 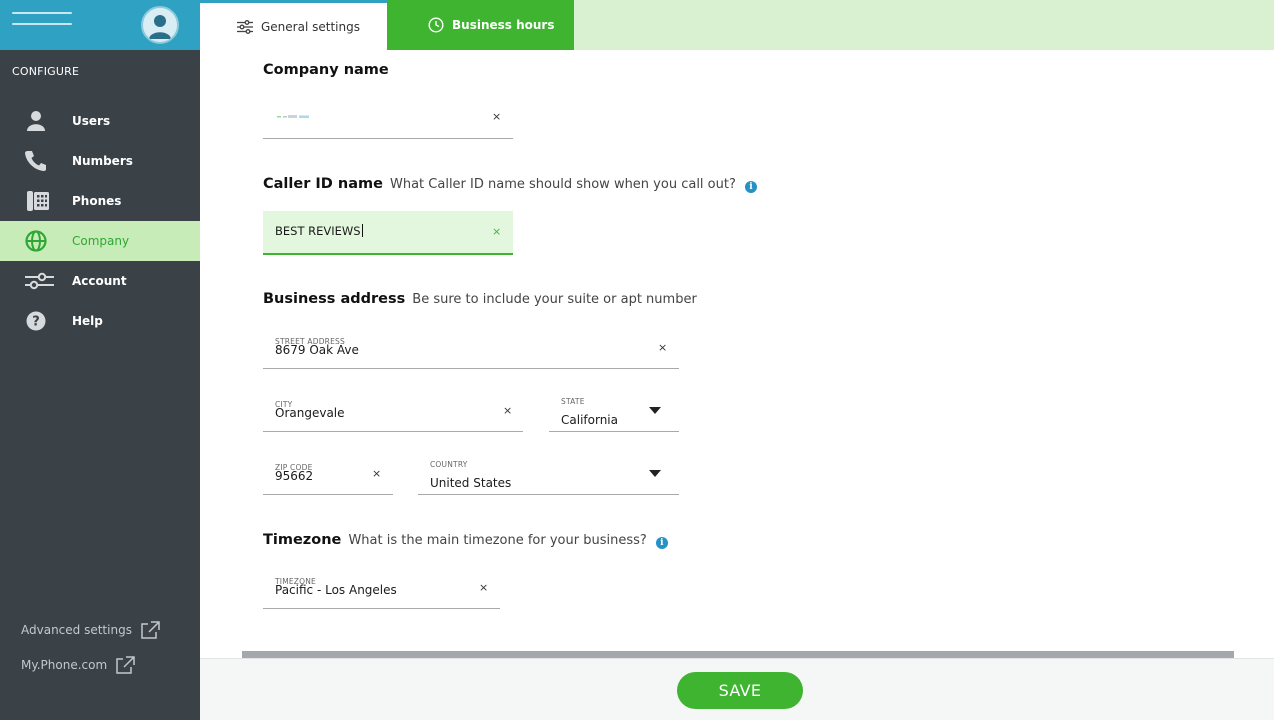 I want to click on brand-header, so click(x=100, y=25).